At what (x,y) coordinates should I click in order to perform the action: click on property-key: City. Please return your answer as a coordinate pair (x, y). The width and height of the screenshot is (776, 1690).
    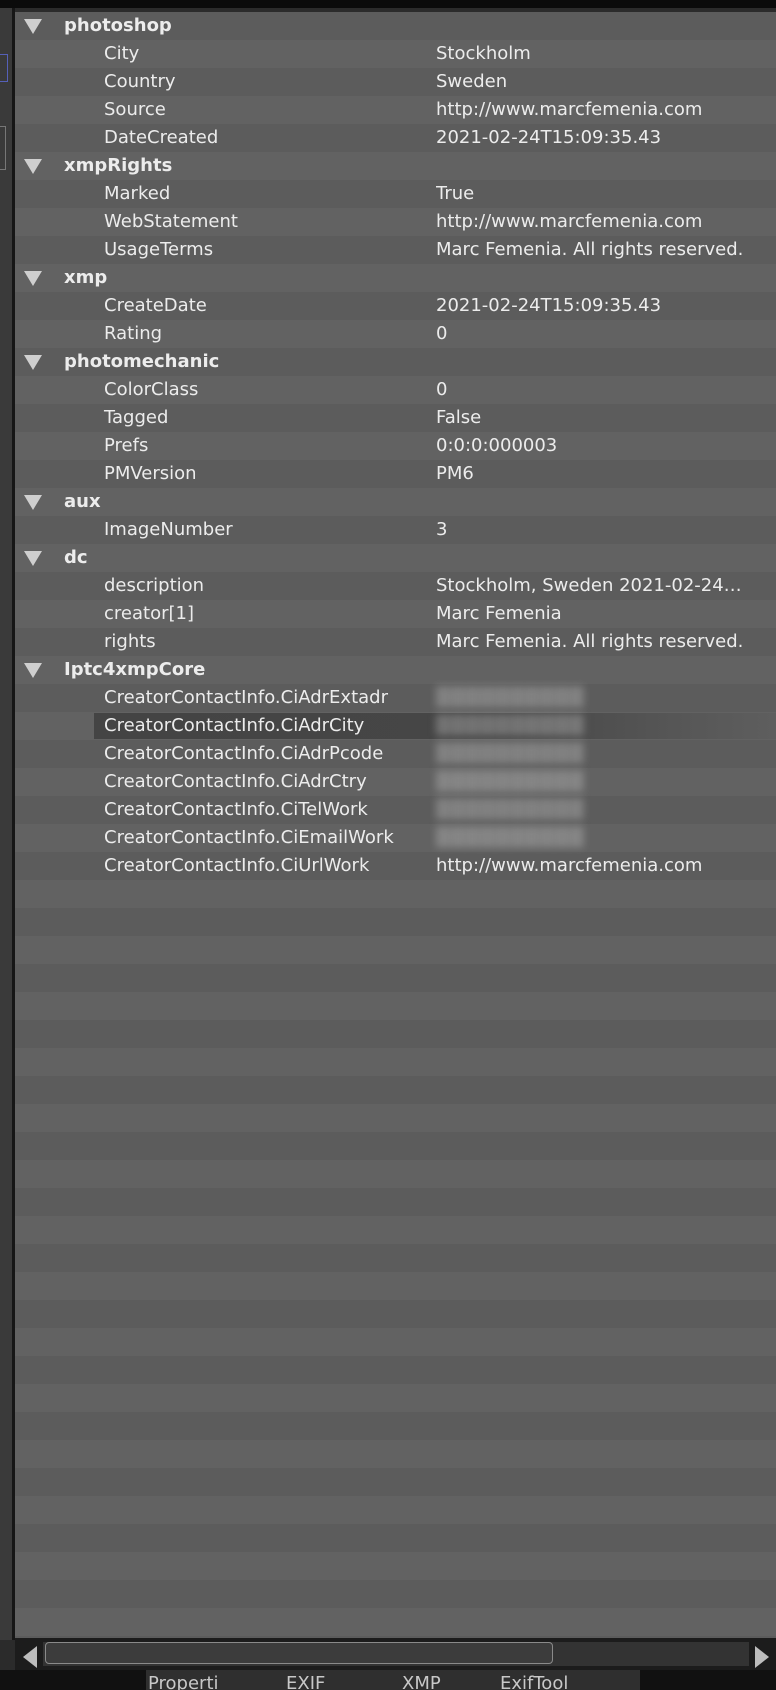
    Looking at the image, I should click on (122, 53).